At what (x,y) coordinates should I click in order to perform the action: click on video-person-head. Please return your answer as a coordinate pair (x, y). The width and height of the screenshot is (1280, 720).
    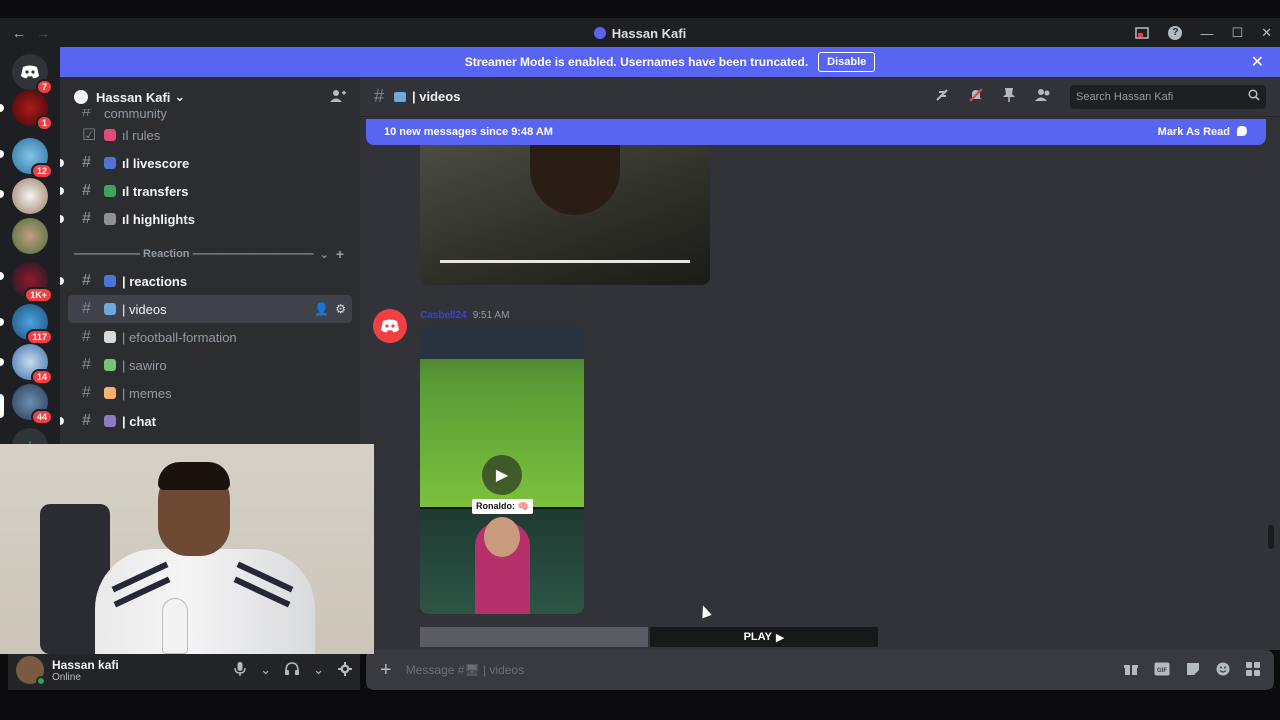
    Looking at the image, I should click on (502, 537).